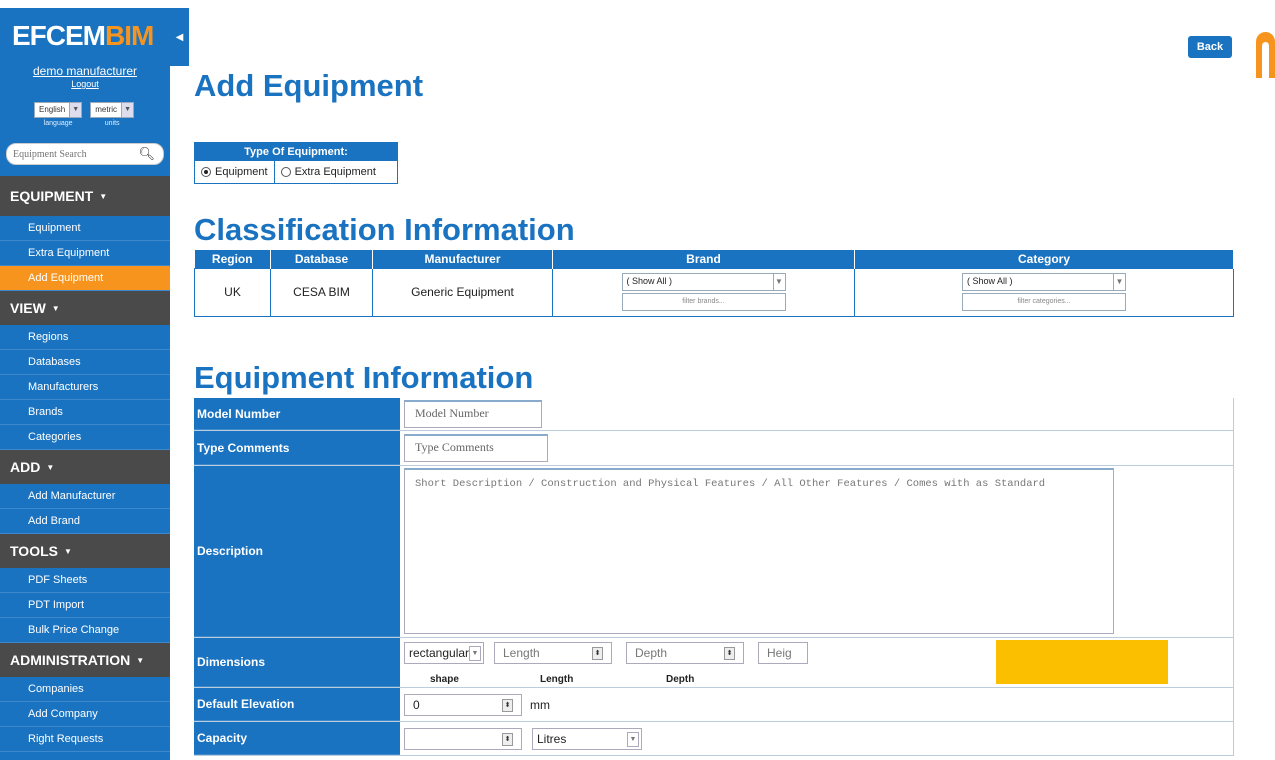 Image resolution: width=1275 pixels, height=760 pixels. What do you see at coordinates (85, 467) in the screenshot?
I see `menu-section-add: ADD ▼` at bounding box center [85, 467].